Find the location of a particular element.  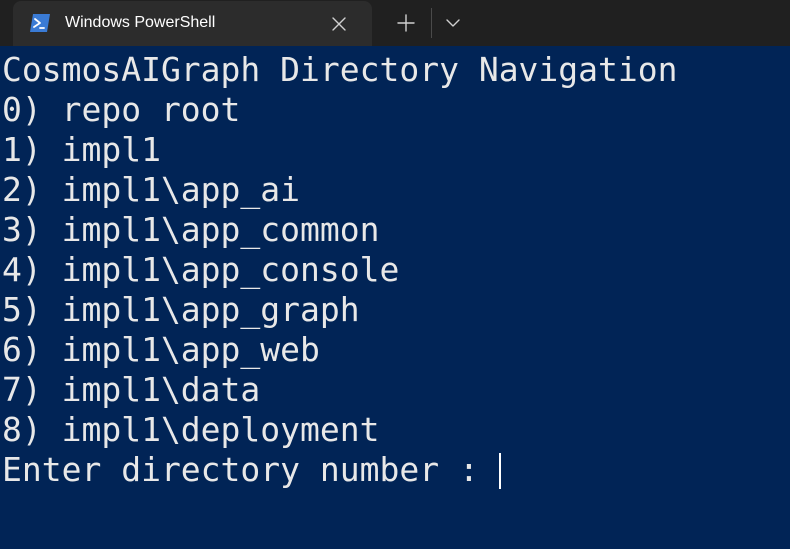

menu-option: 0) repo root is located at coordinates (121, 109).